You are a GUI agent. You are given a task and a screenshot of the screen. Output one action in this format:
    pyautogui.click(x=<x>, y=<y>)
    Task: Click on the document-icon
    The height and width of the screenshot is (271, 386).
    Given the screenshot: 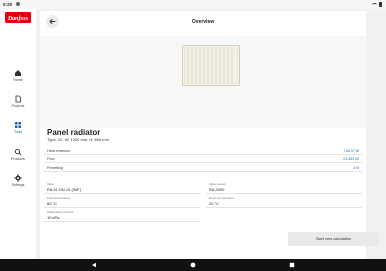 What is the action you would take?
    pyautogui.click(x=18, y=99)
    